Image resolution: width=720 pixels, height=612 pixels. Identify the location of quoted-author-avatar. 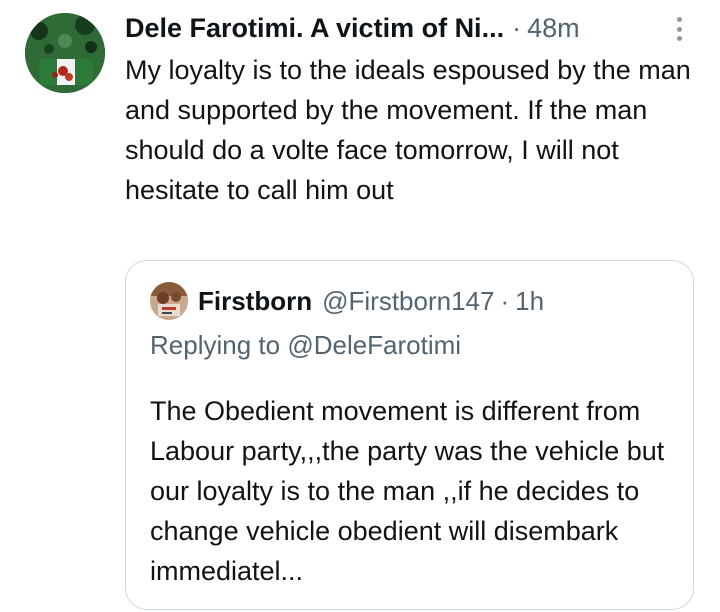
(169, 301).